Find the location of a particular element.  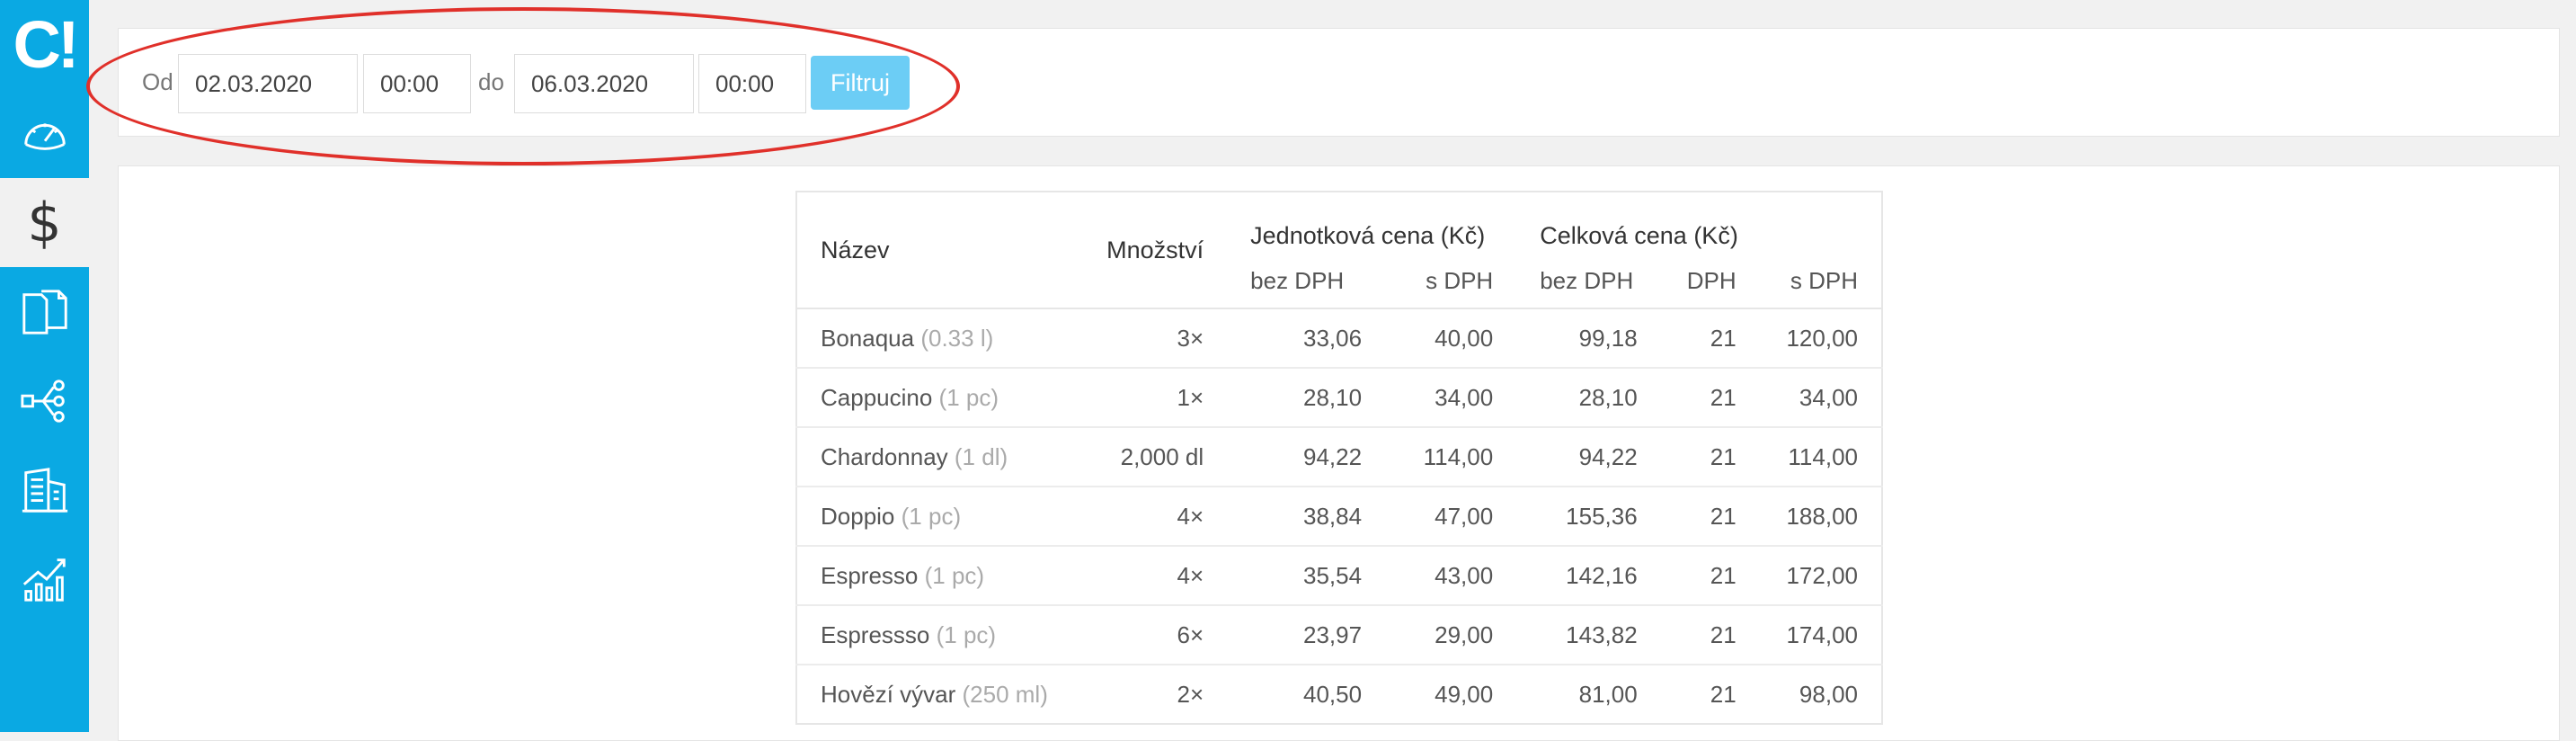

cell-unit-gross: 29,00 is located at coordinates (1464, 634).